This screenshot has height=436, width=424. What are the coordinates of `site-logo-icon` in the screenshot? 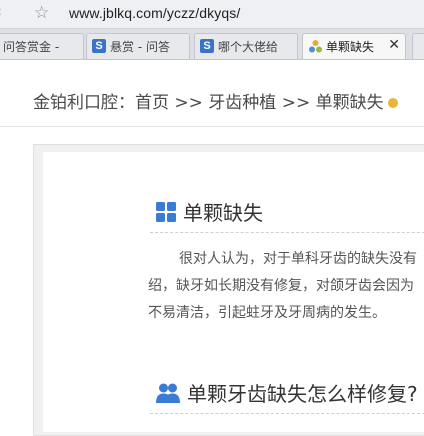 It's located at (315, 46).